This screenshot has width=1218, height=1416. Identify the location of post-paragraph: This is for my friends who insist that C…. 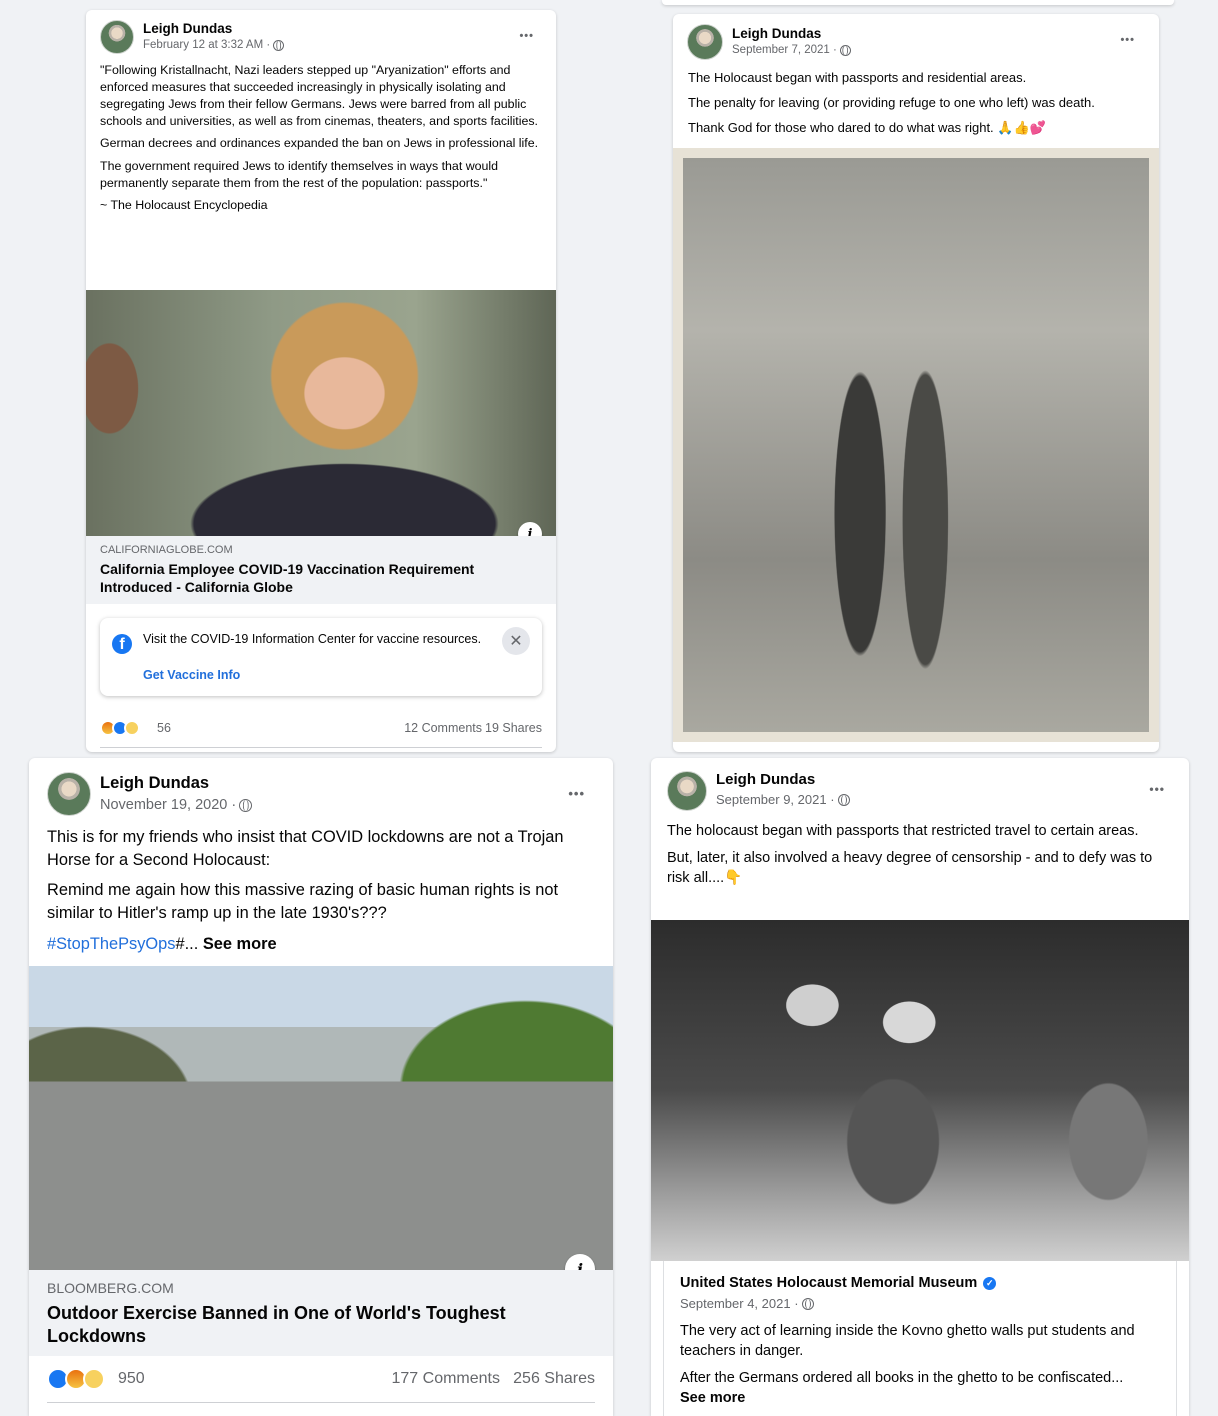
(305, 848).